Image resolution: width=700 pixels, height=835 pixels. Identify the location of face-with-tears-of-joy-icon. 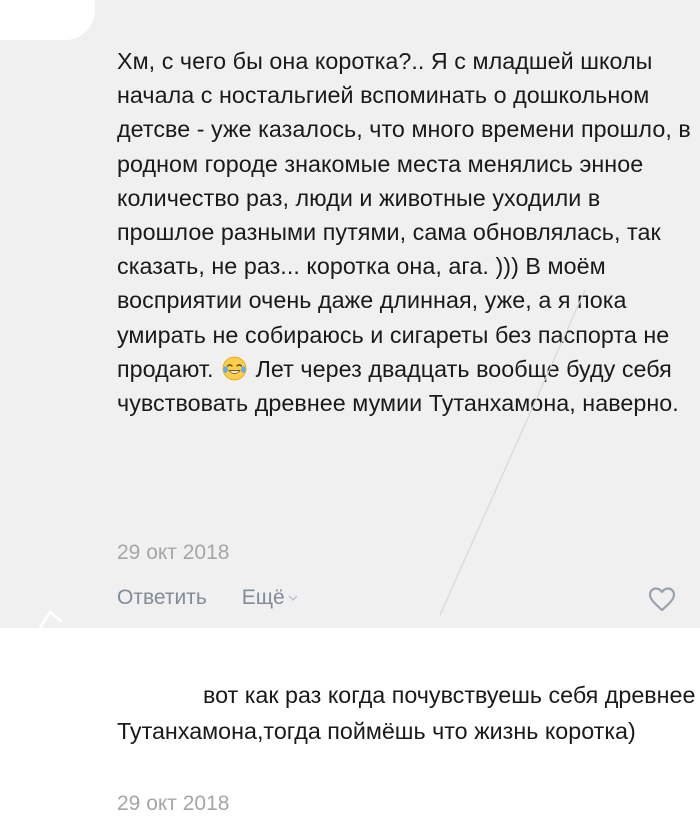
(234, 368).